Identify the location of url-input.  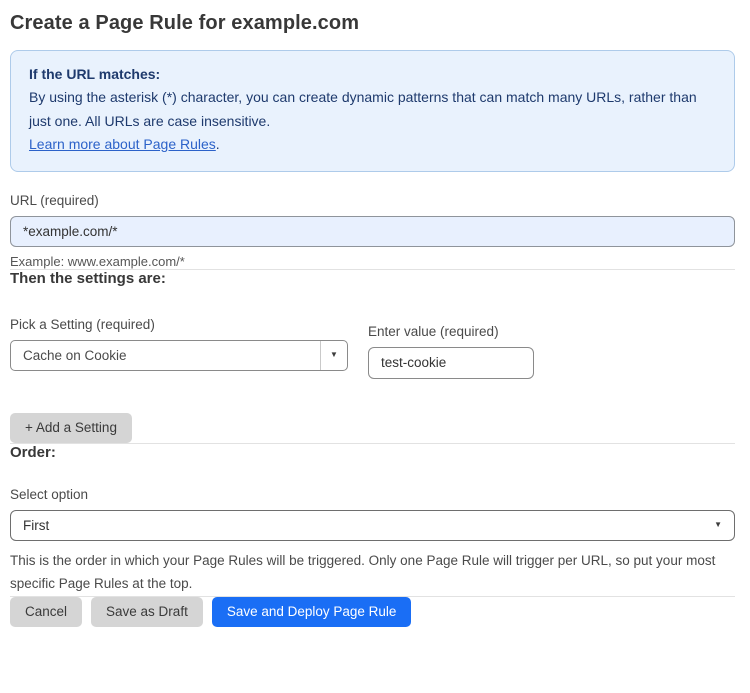
(372, 231).